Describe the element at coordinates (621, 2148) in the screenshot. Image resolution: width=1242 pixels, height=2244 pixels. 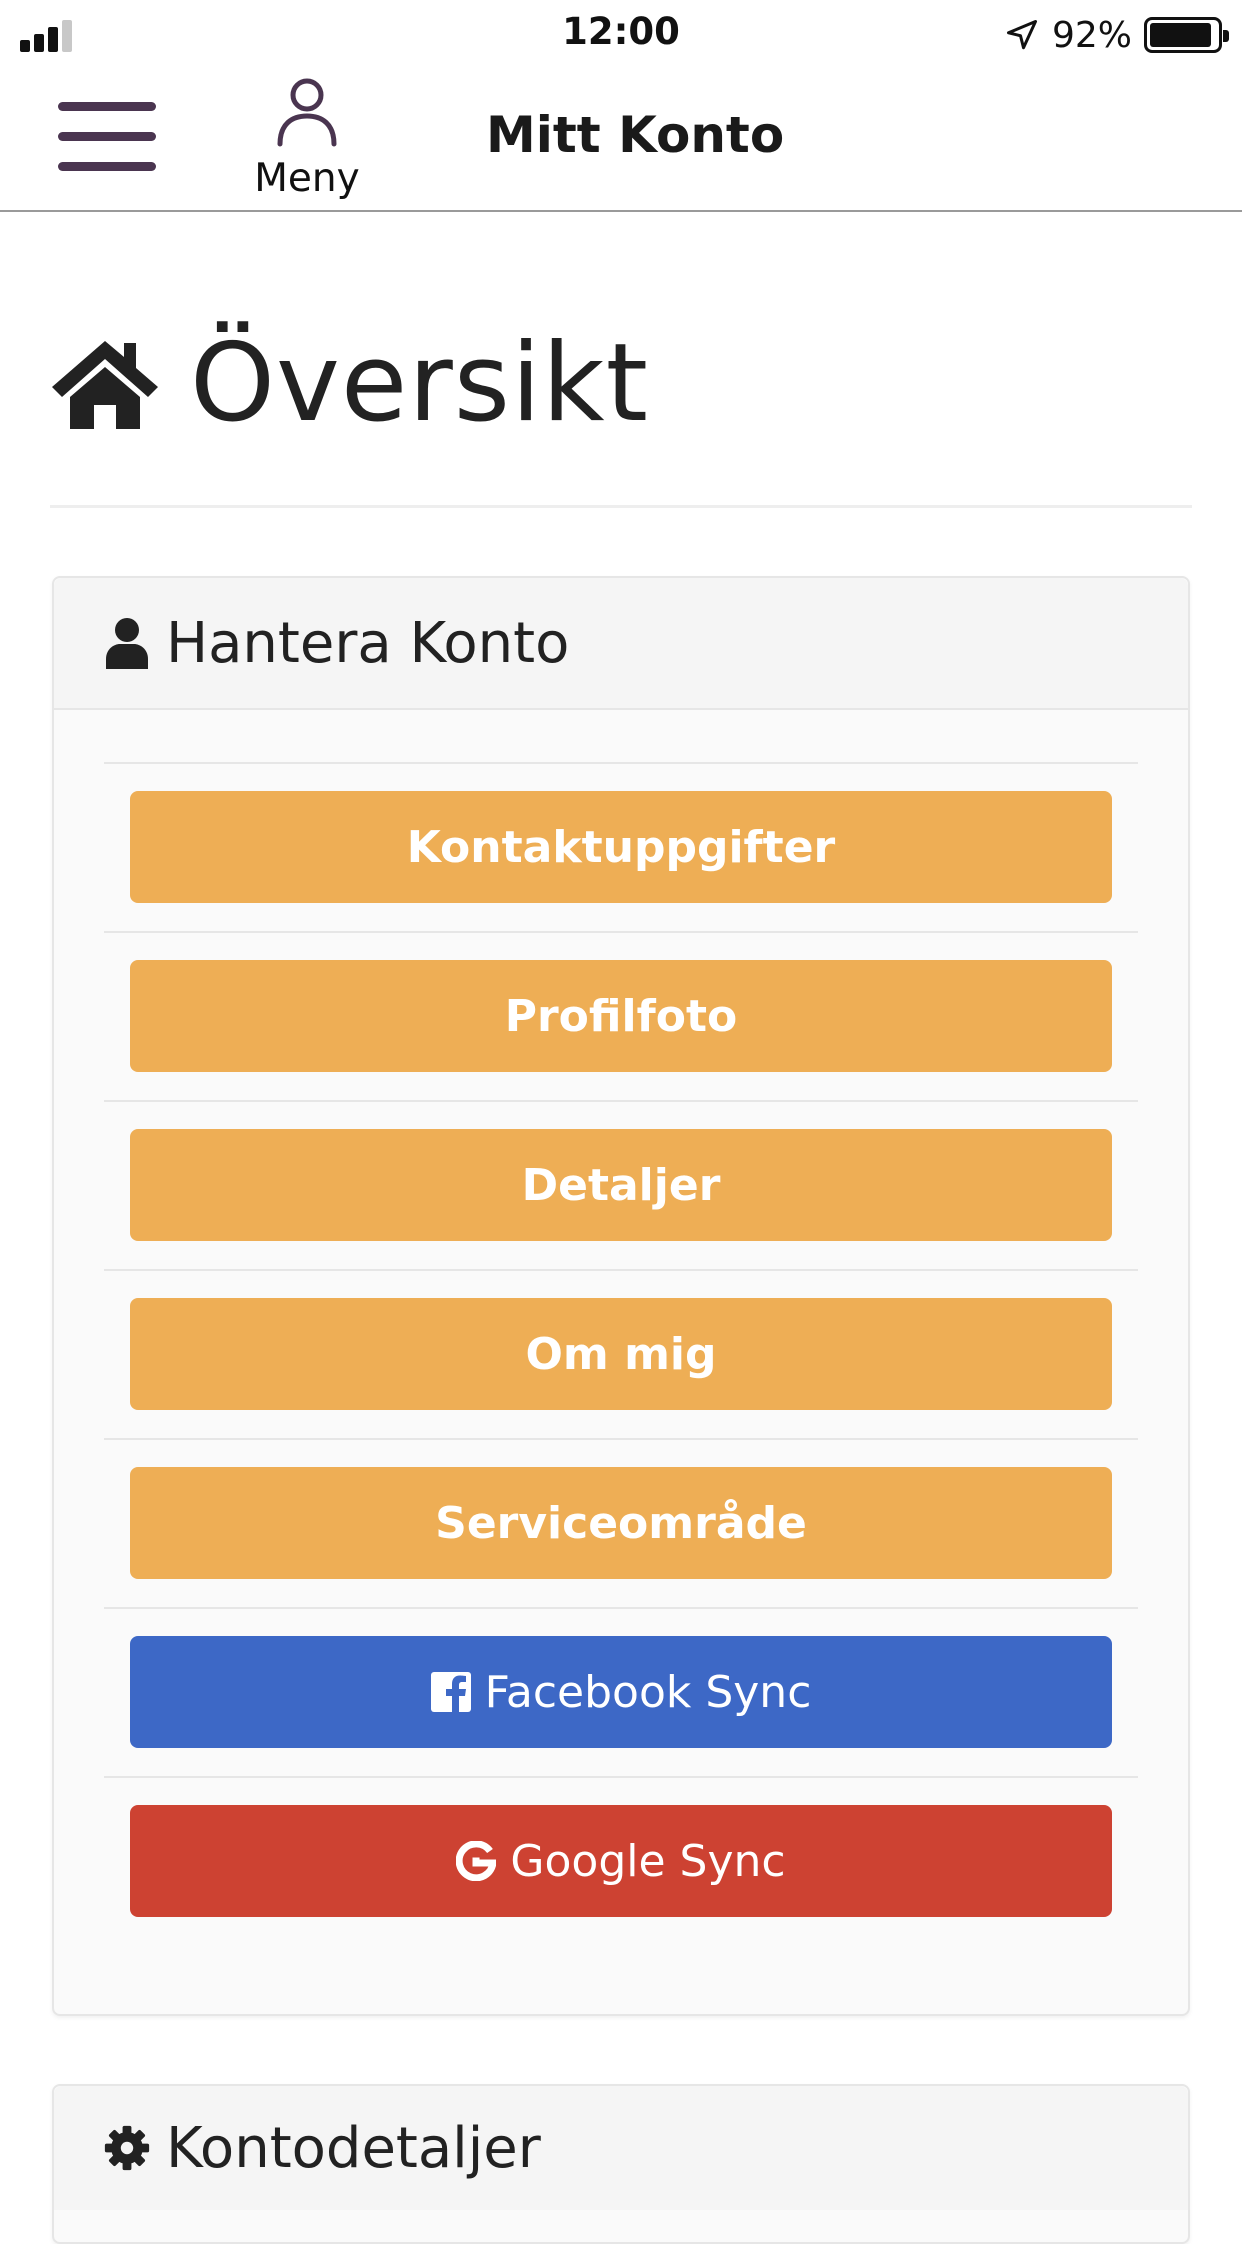
I see `panel-heading: Kontodetaljer` at that location.